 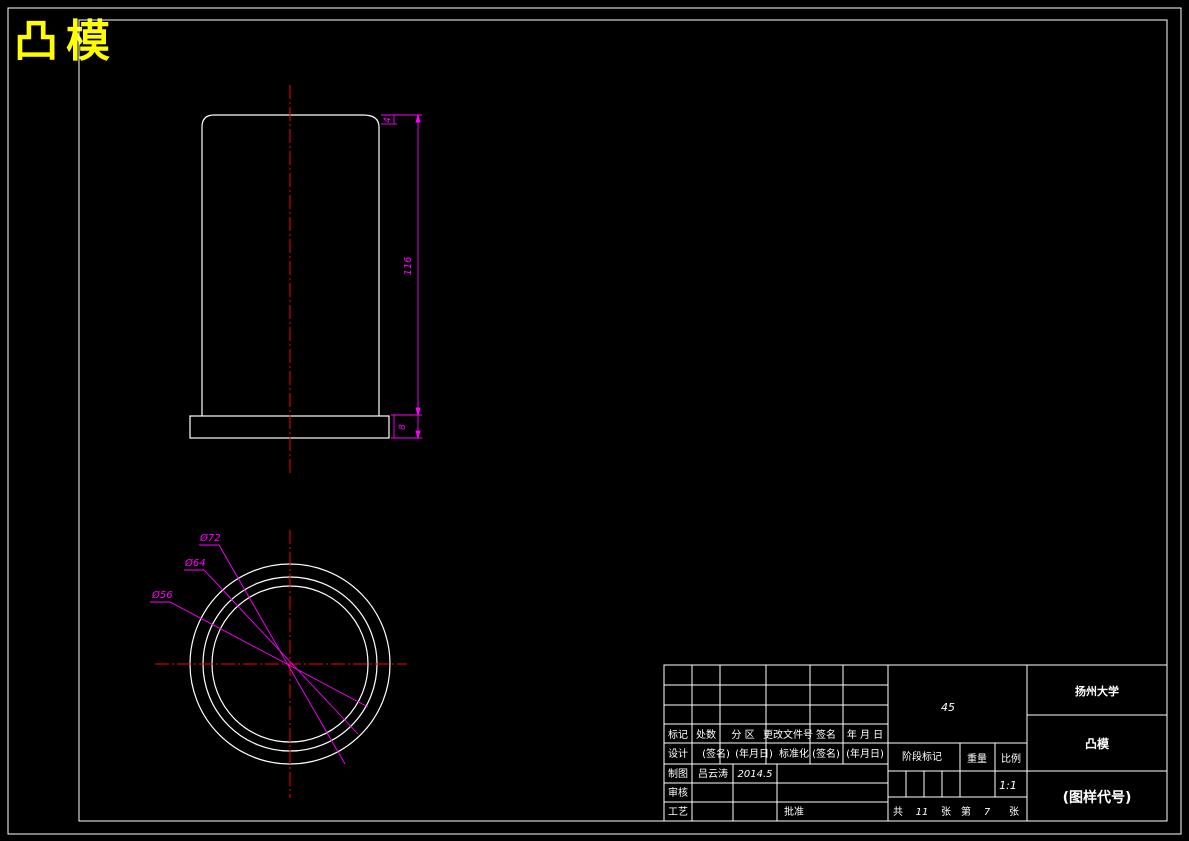 I want to click on header-date: 年 月 日, so click(x=865, y=734).